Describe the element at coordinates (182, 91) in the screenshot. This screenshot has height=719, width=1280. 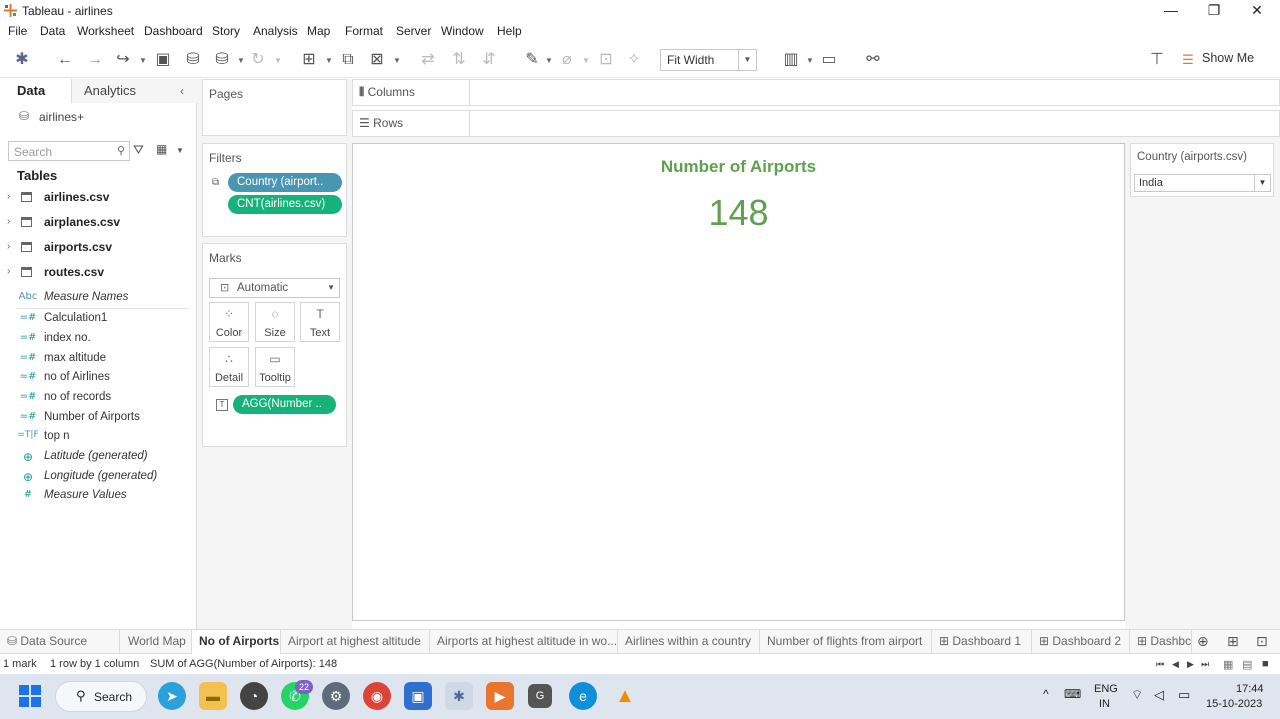
I see `collapse-pane-icon: ‹` at that location.